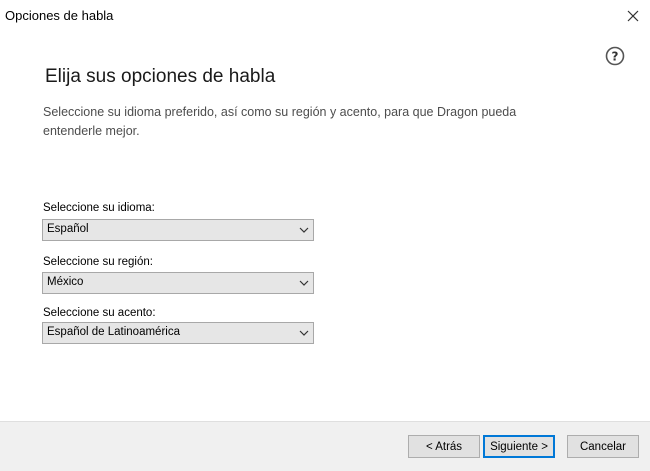 The width and height of the screenshot is (650, 471). What do you see at coordinates (603, 446) in the screenshot?
I see `cancel-button: Cancelar` at bounding box center [603, 446].